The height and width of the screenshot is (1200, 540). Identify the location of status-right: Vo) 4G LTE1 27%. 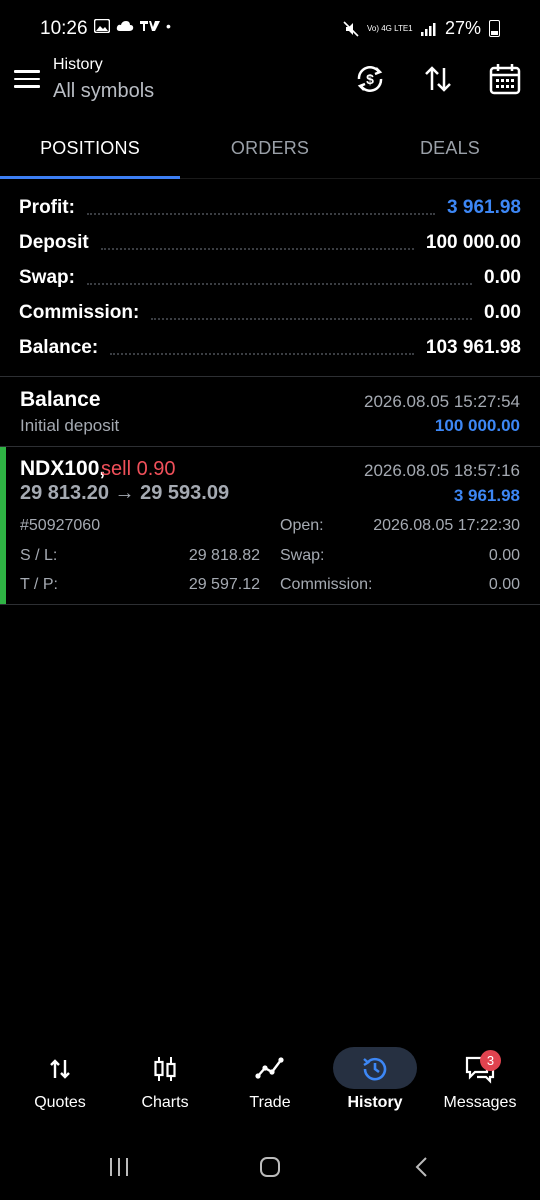
(421, 28).